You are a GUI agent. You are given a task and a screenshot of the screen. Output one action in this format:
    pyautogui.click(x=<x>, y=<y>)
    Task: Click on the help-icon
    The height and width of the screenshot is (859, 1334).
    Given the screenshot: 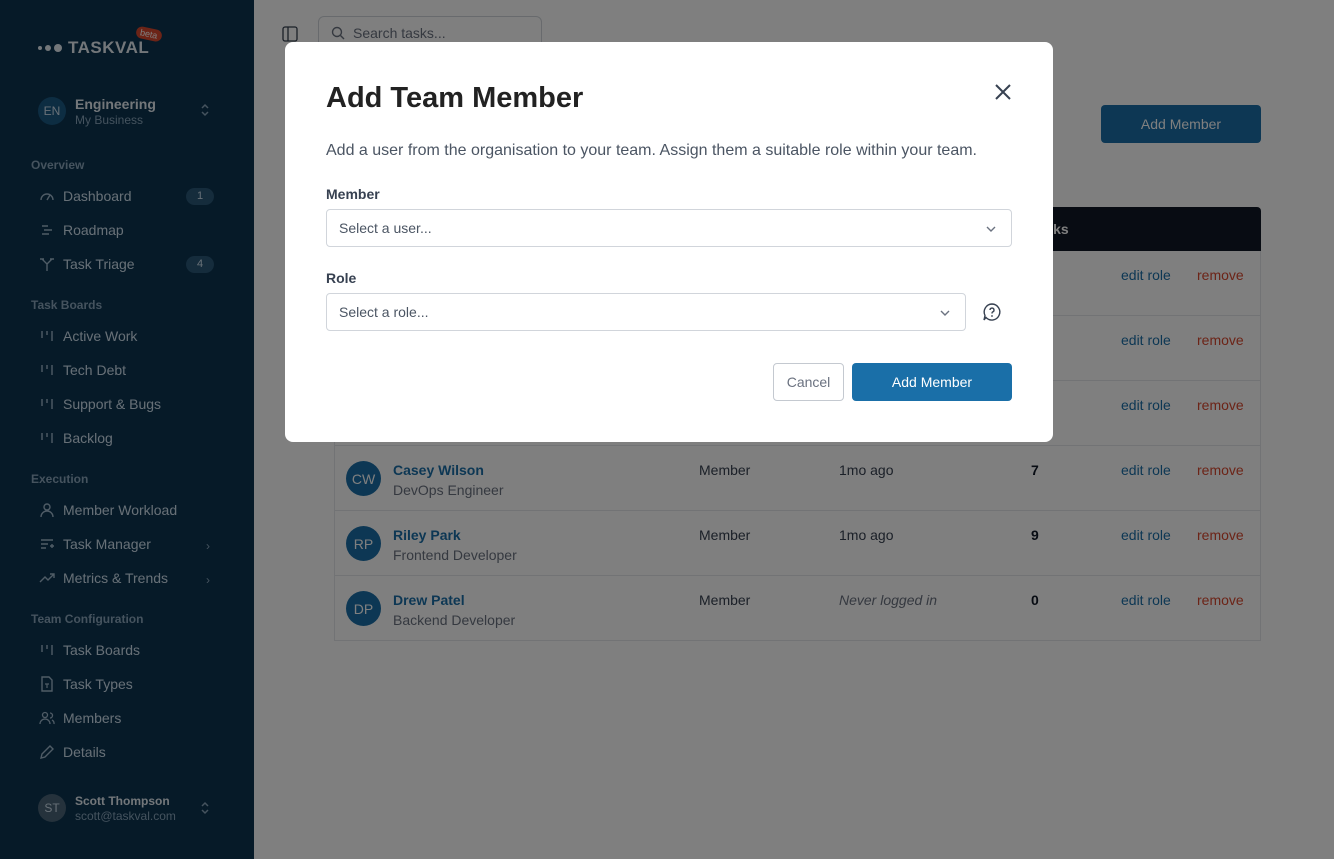 What is the action you would take?
    pyautogui.click(x=992, y=312)
    